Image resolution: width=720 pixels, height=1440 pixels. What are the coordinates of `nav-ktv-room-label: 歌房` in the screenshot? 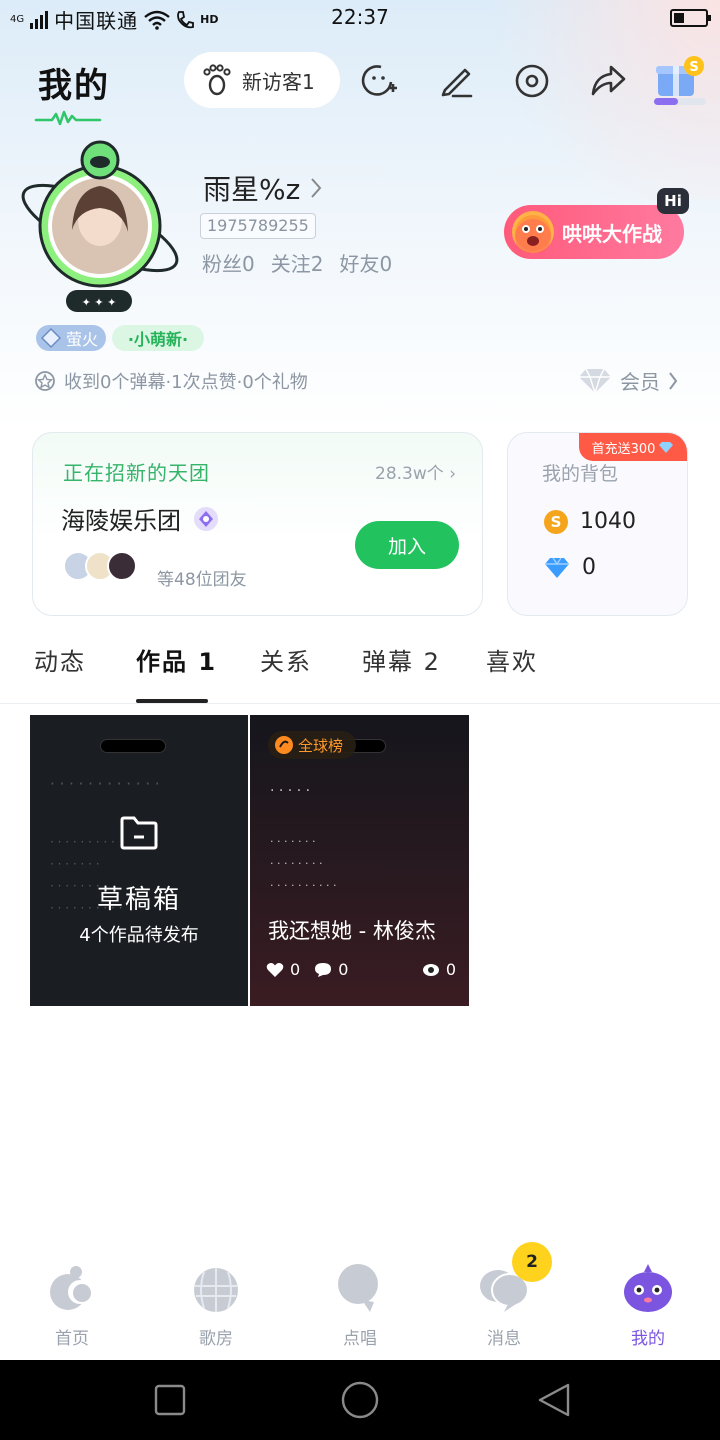 It's located at (216, 1339).